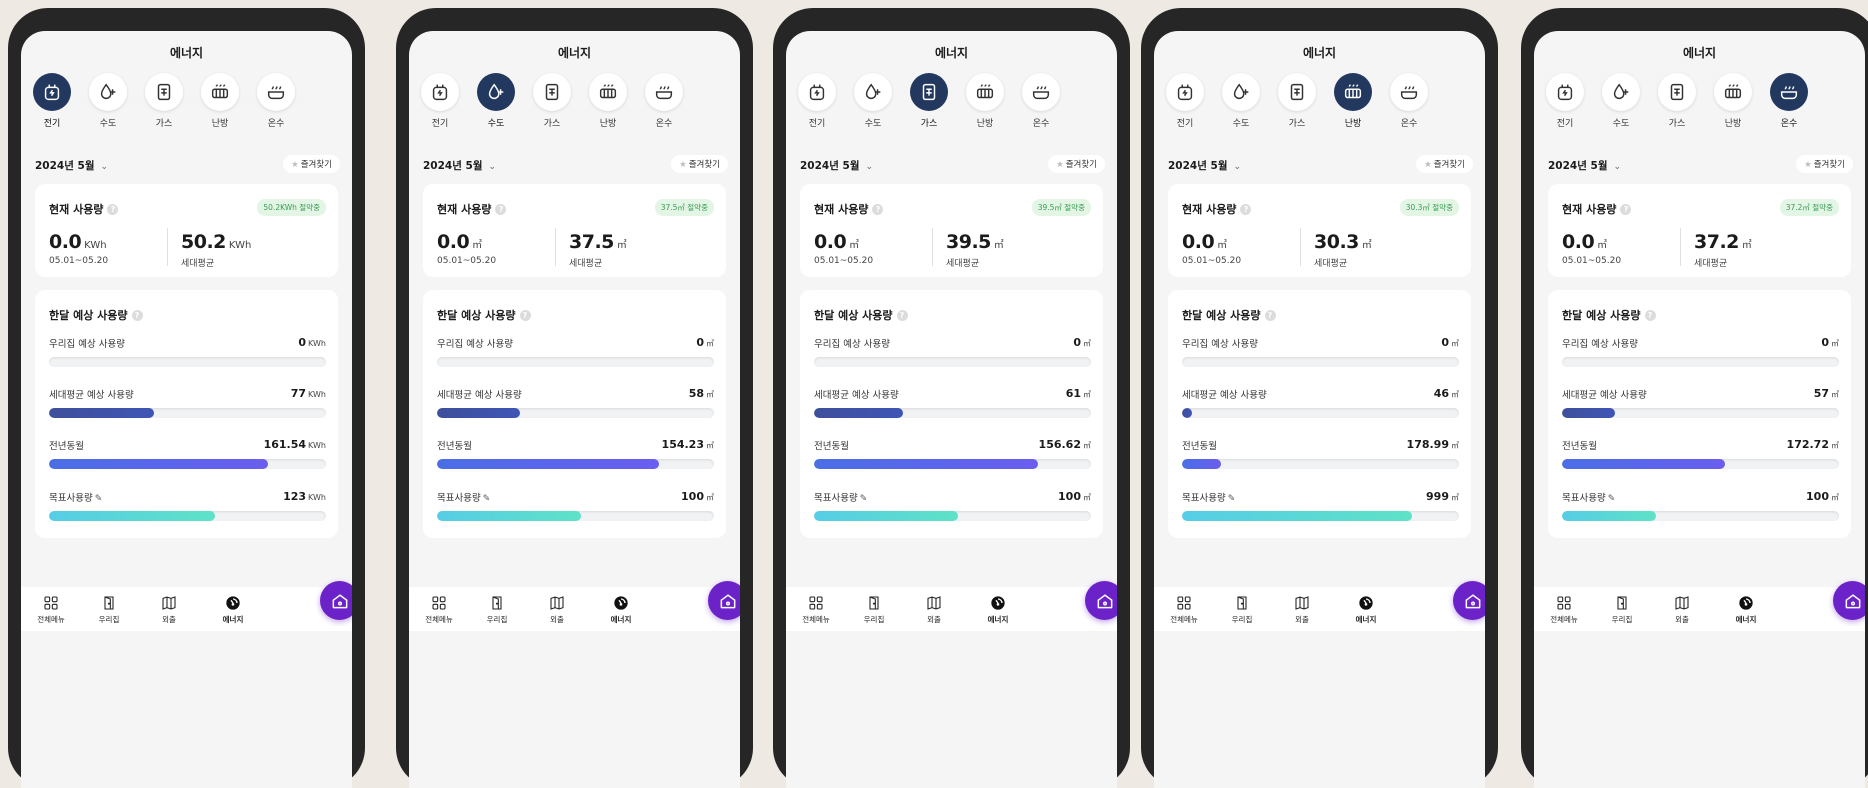  What do you see at coordinates (467, 261) in the screenshot?
I see `period-label: 05.01~05.20` at bounding box center [467, 261].